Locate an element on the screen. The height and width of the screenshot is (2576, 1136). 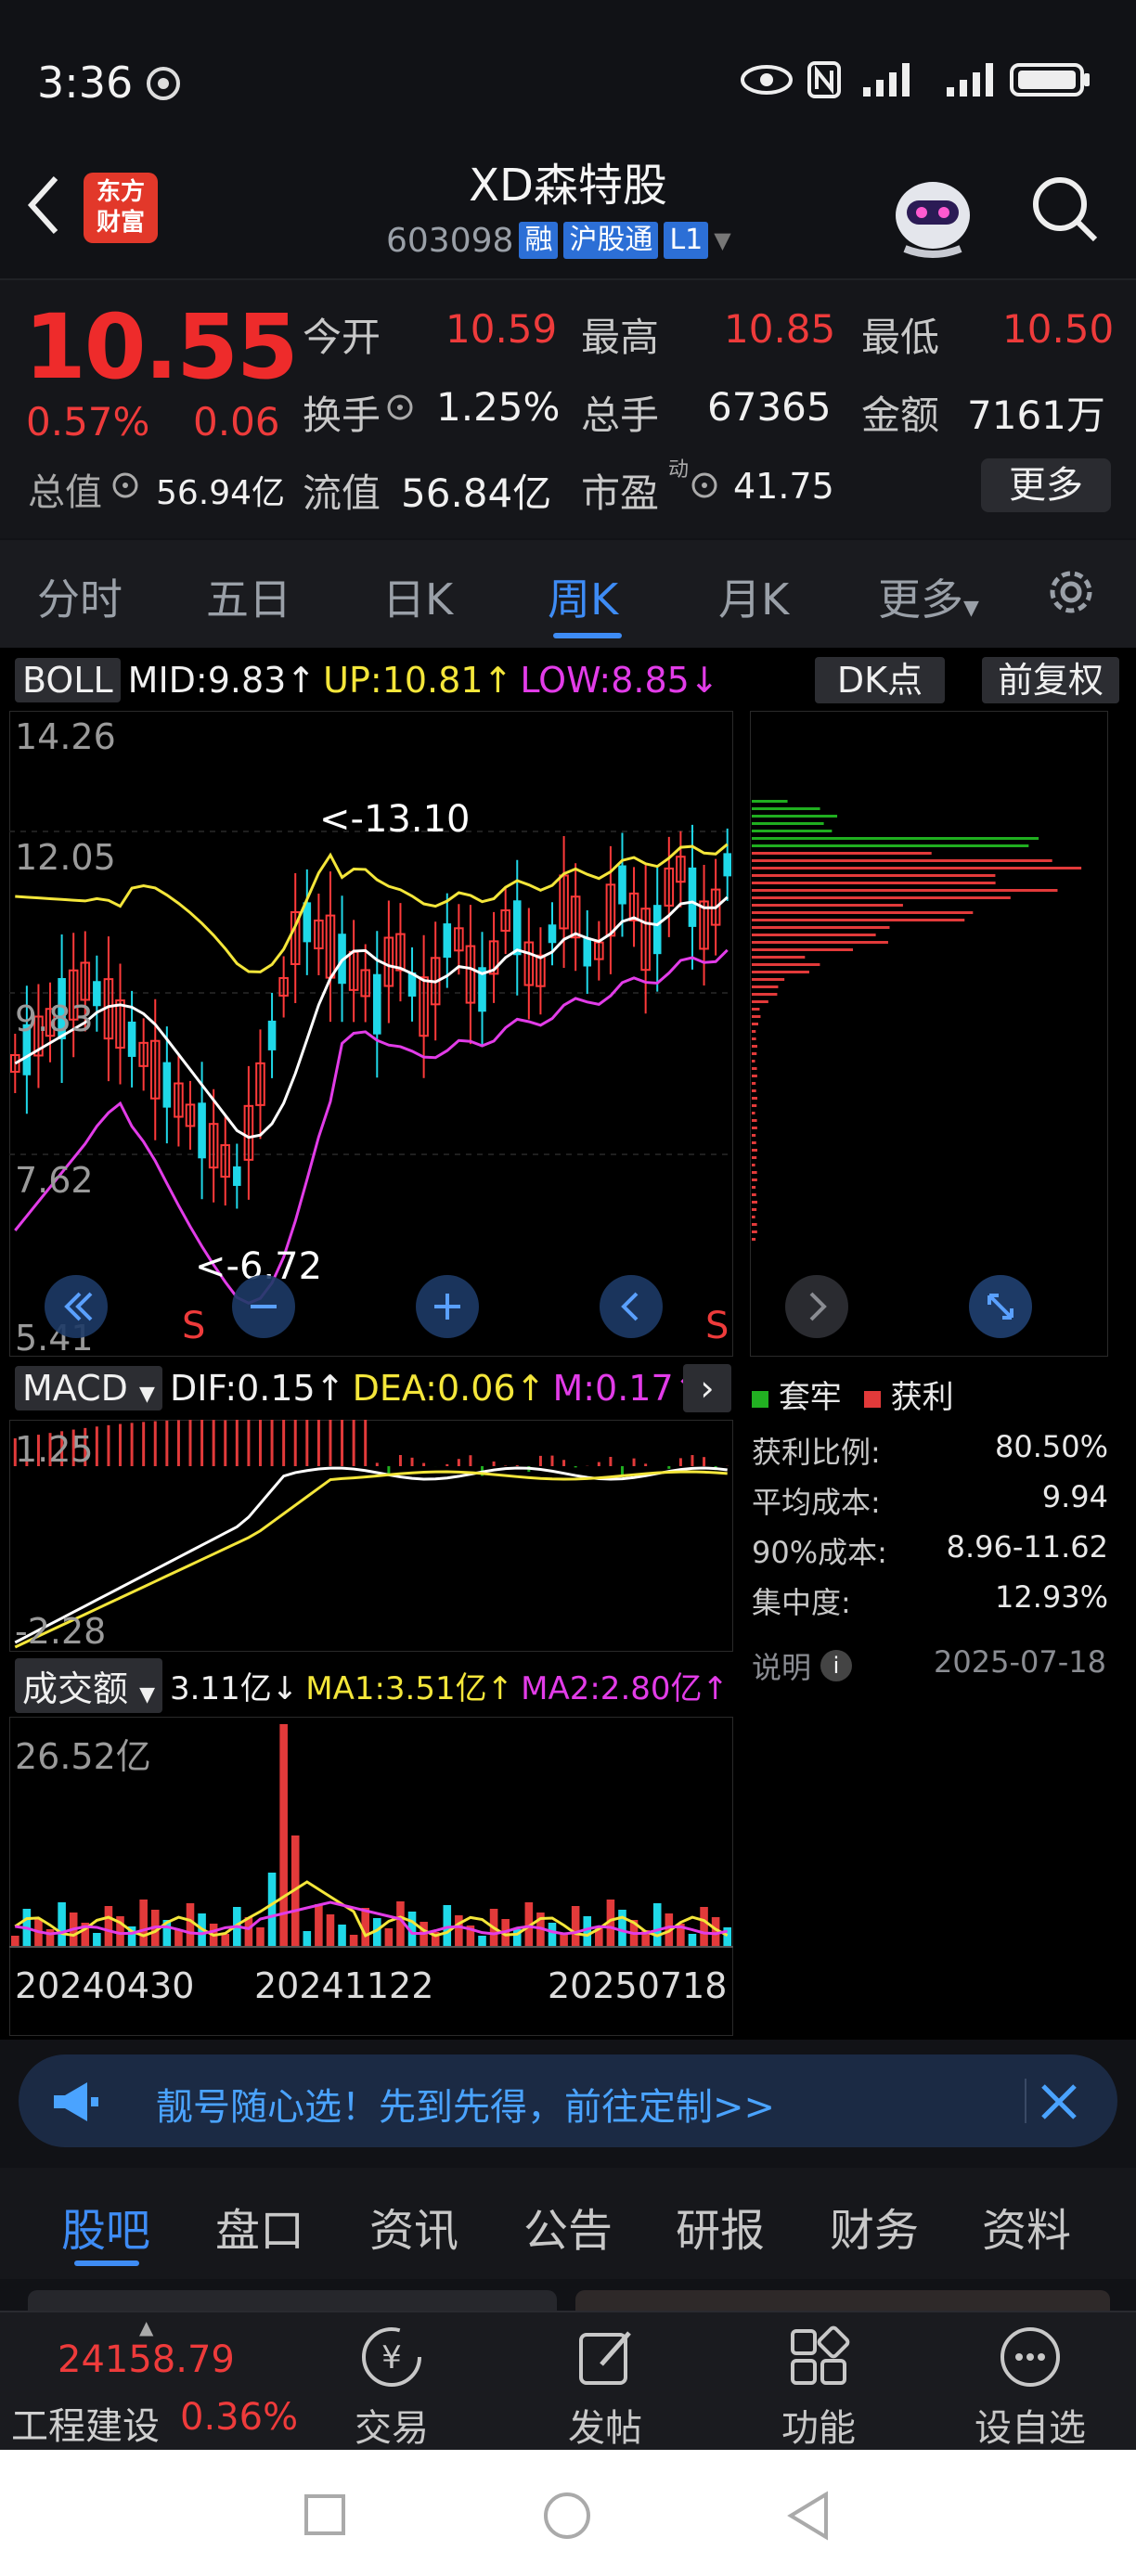
macd-dea-value: DEA:0.06 is located at coordinates (434, 1389).